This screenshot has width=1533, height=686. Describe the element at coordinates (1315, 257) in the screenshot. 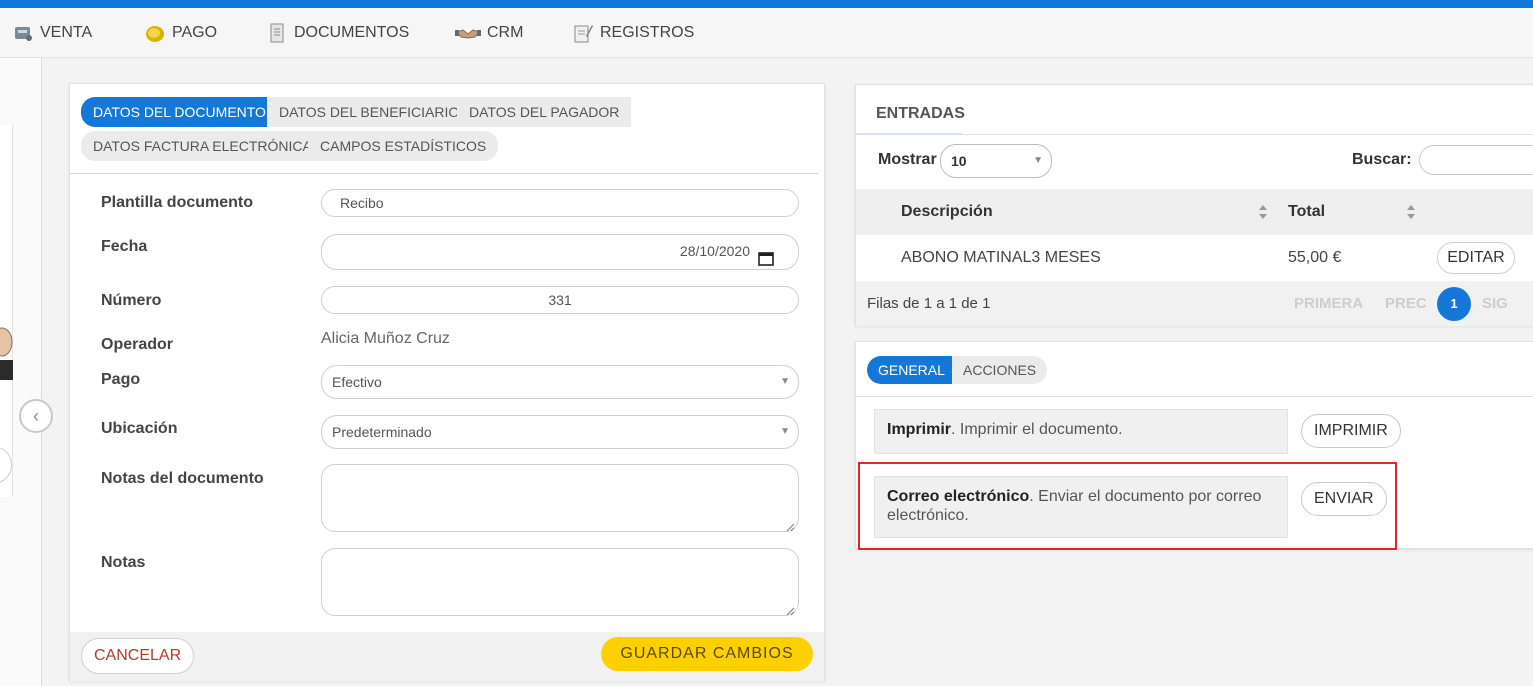

I see `row-total: 55,00 €` at that location.